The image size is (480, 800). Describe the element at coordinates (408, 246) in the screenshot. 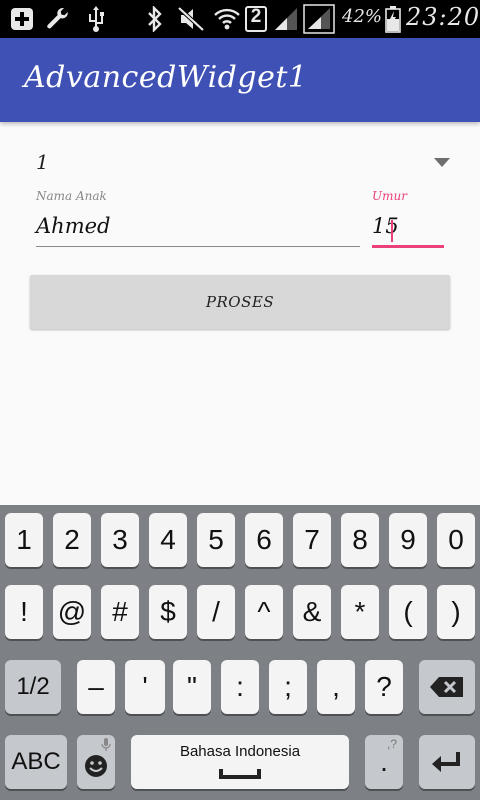

I see `age-field-underline` at that location.